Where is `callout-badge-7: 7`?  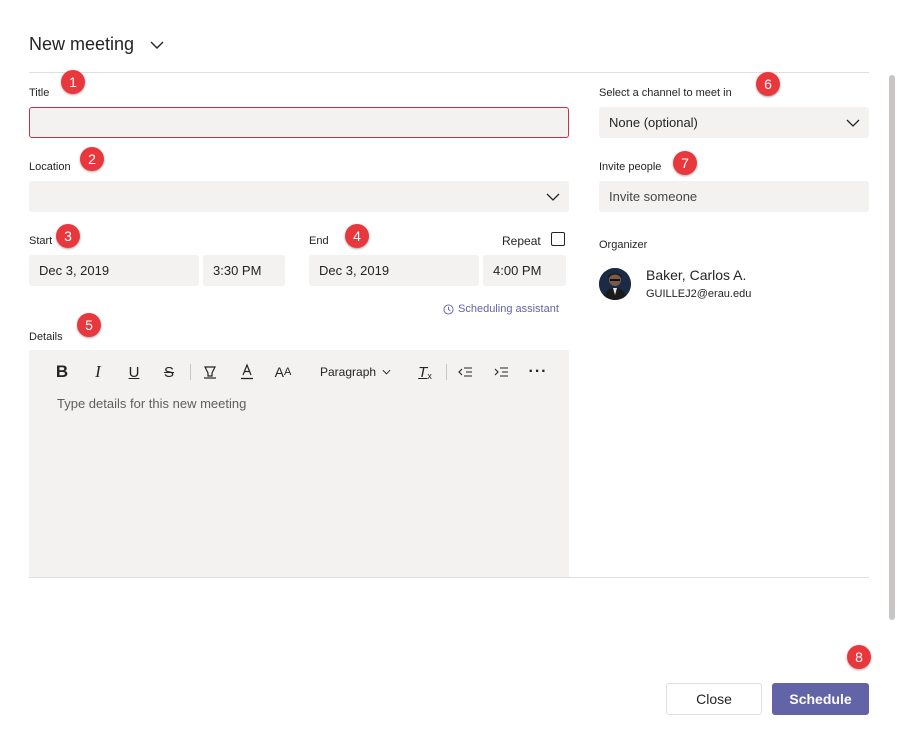 callout-badge-7: 7 is located at coordinates (685, 163).